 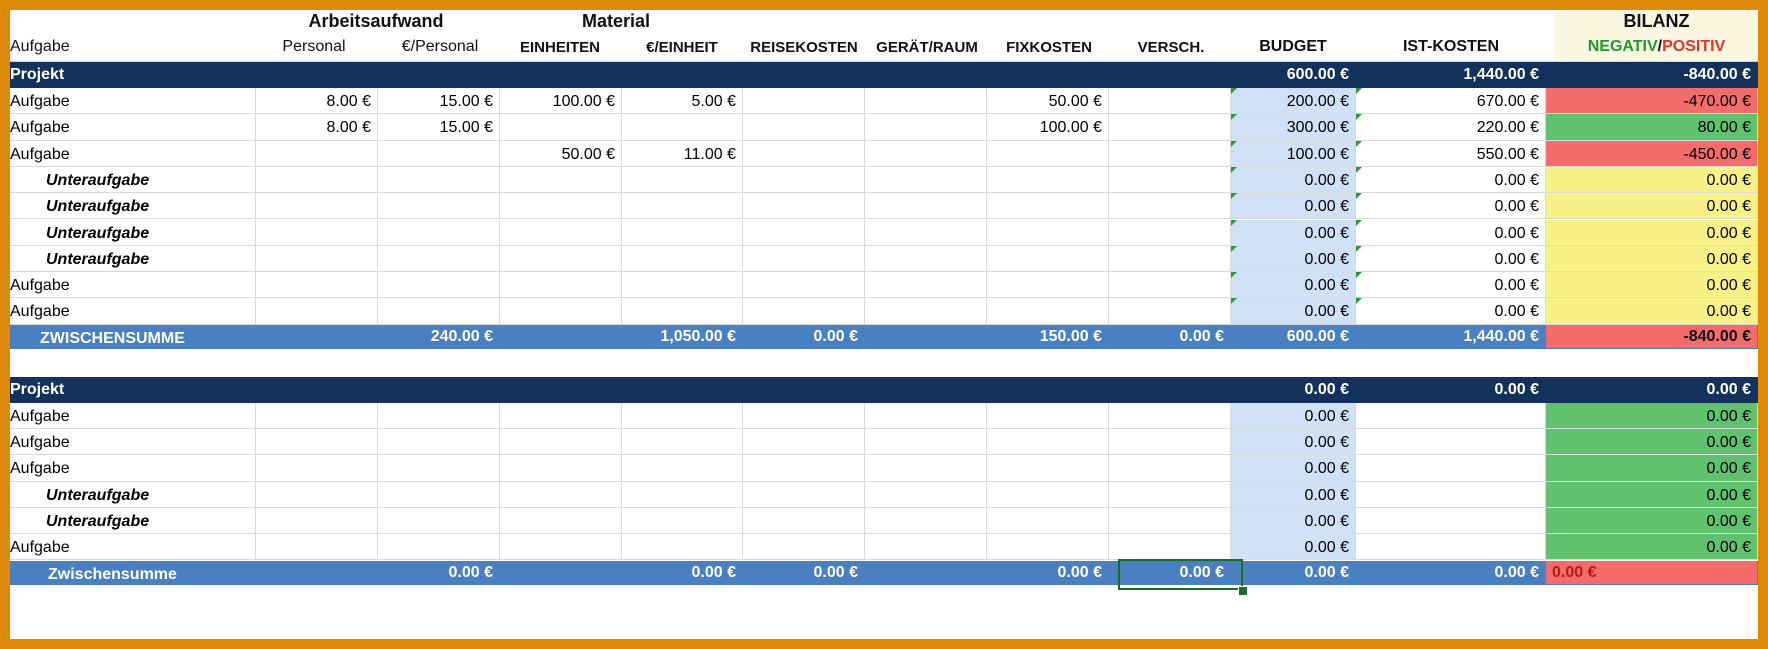 What do you see at coordinates (1048, 127) in the screenshot?
I see `cell-fixed: 100.00 €` at bounding box center [1048, 127].